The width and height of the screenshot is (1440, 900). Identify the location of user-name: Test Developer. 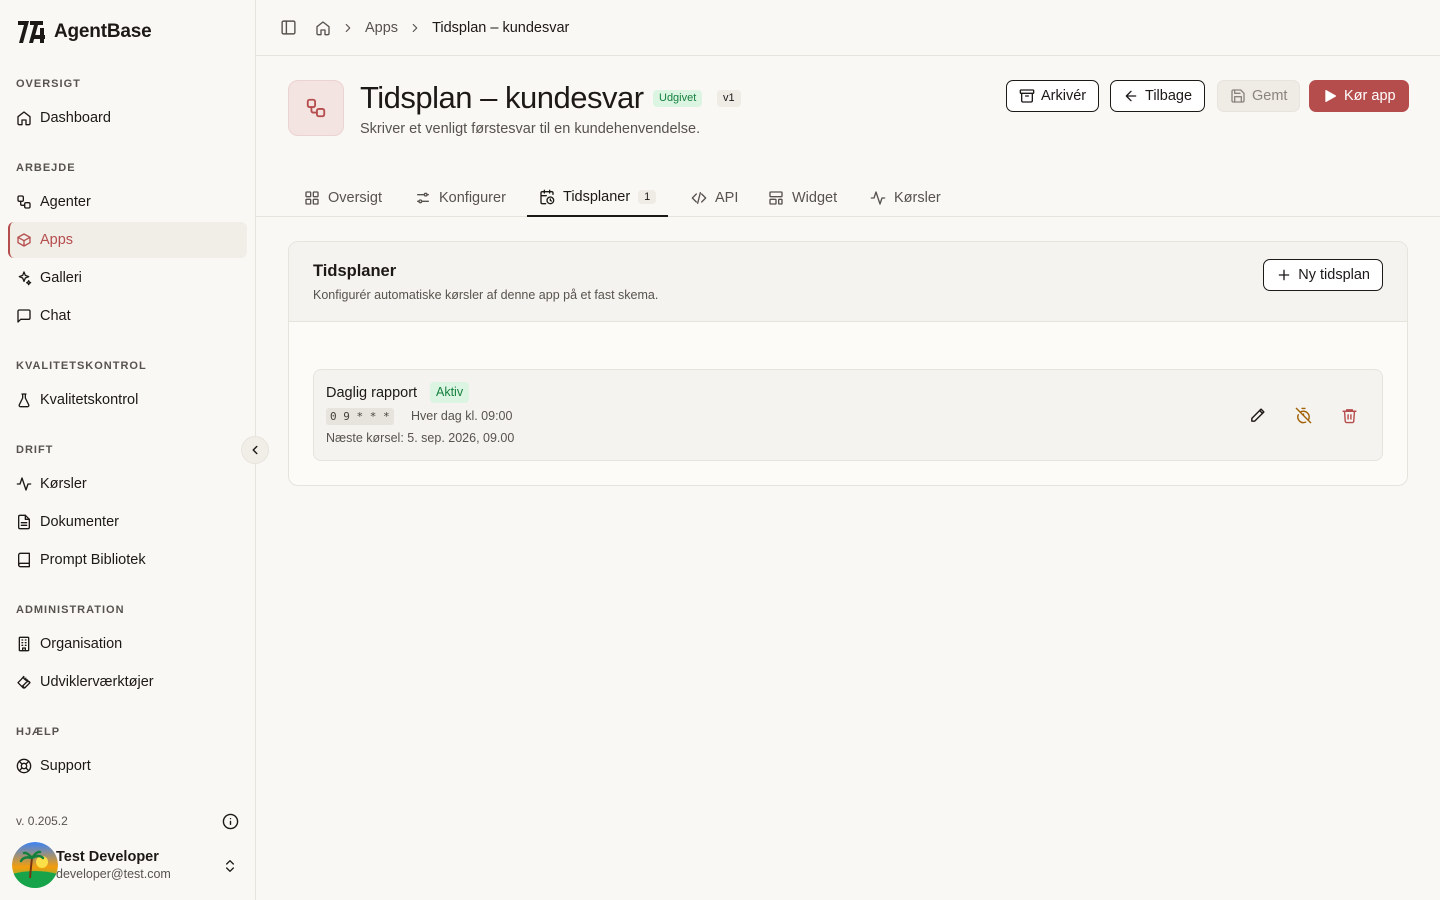
(107, 857).